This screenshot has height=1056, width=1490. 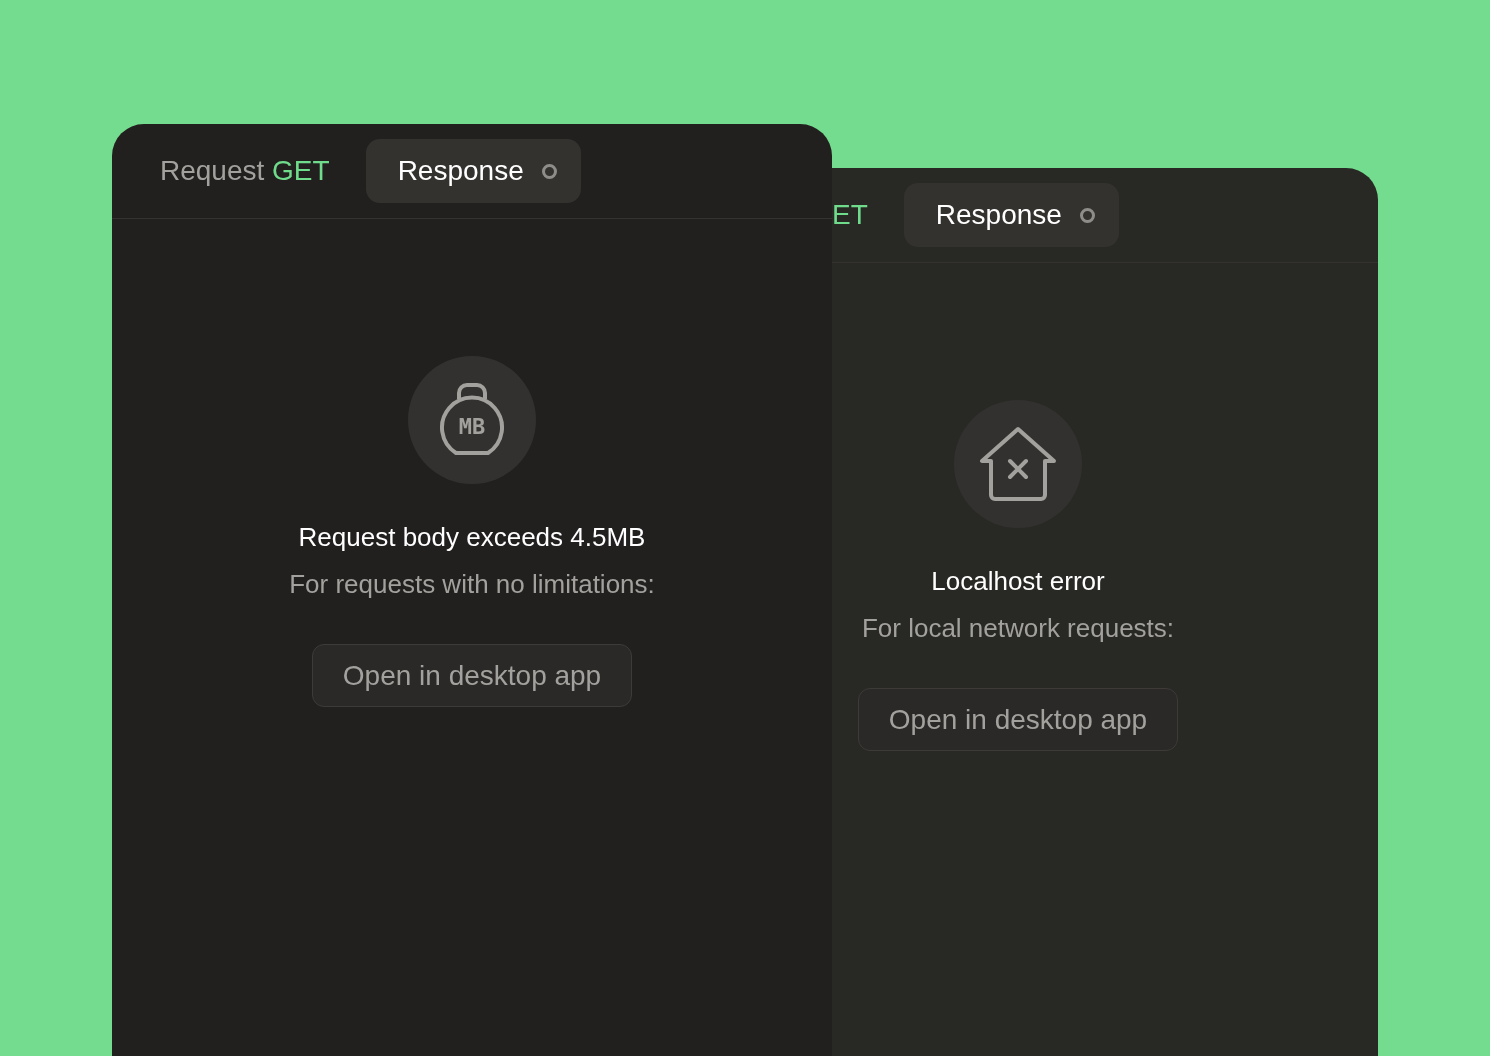 What do you see at coordinates (850, 215) in the screenshot?
I see `request-tab: ET` at bounding box center [850, 215].